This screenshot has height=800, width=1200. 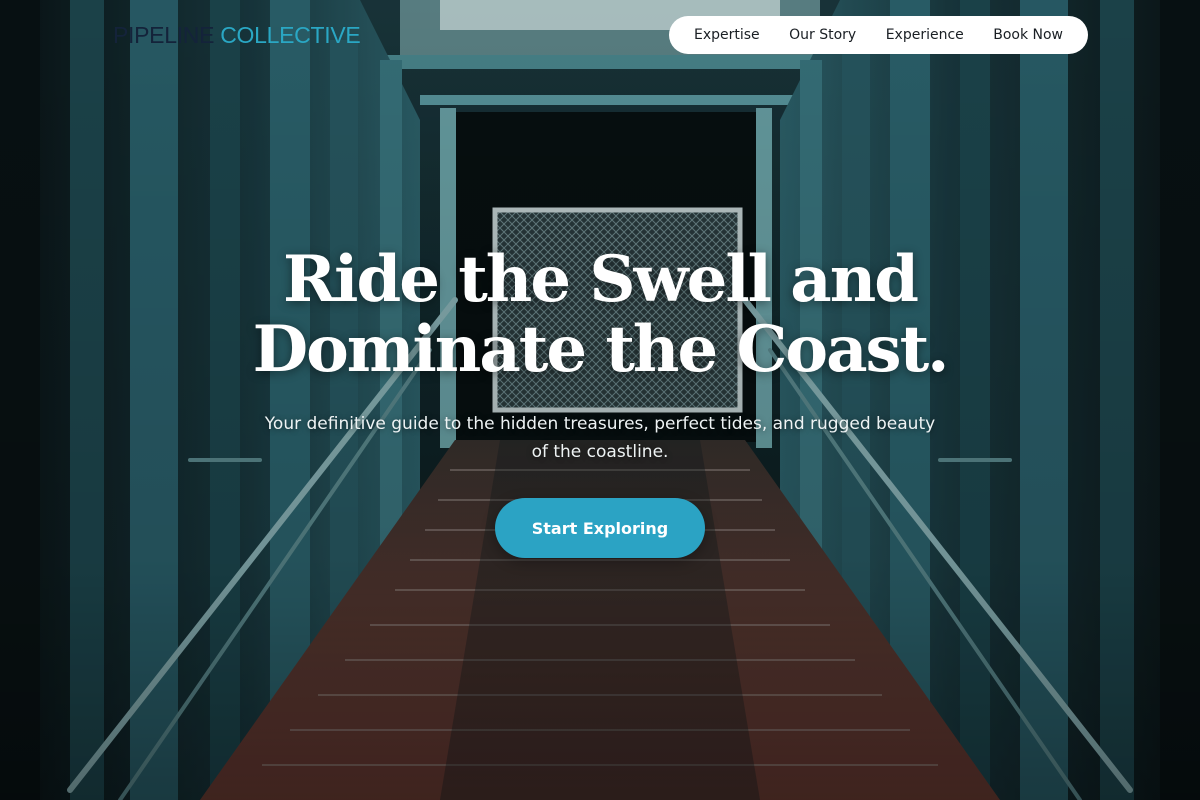 What do you see at coordinates (727, 35) in the screenshot?
I see `nav-link-expertise: Expertise` at bounding box center [727, 35].